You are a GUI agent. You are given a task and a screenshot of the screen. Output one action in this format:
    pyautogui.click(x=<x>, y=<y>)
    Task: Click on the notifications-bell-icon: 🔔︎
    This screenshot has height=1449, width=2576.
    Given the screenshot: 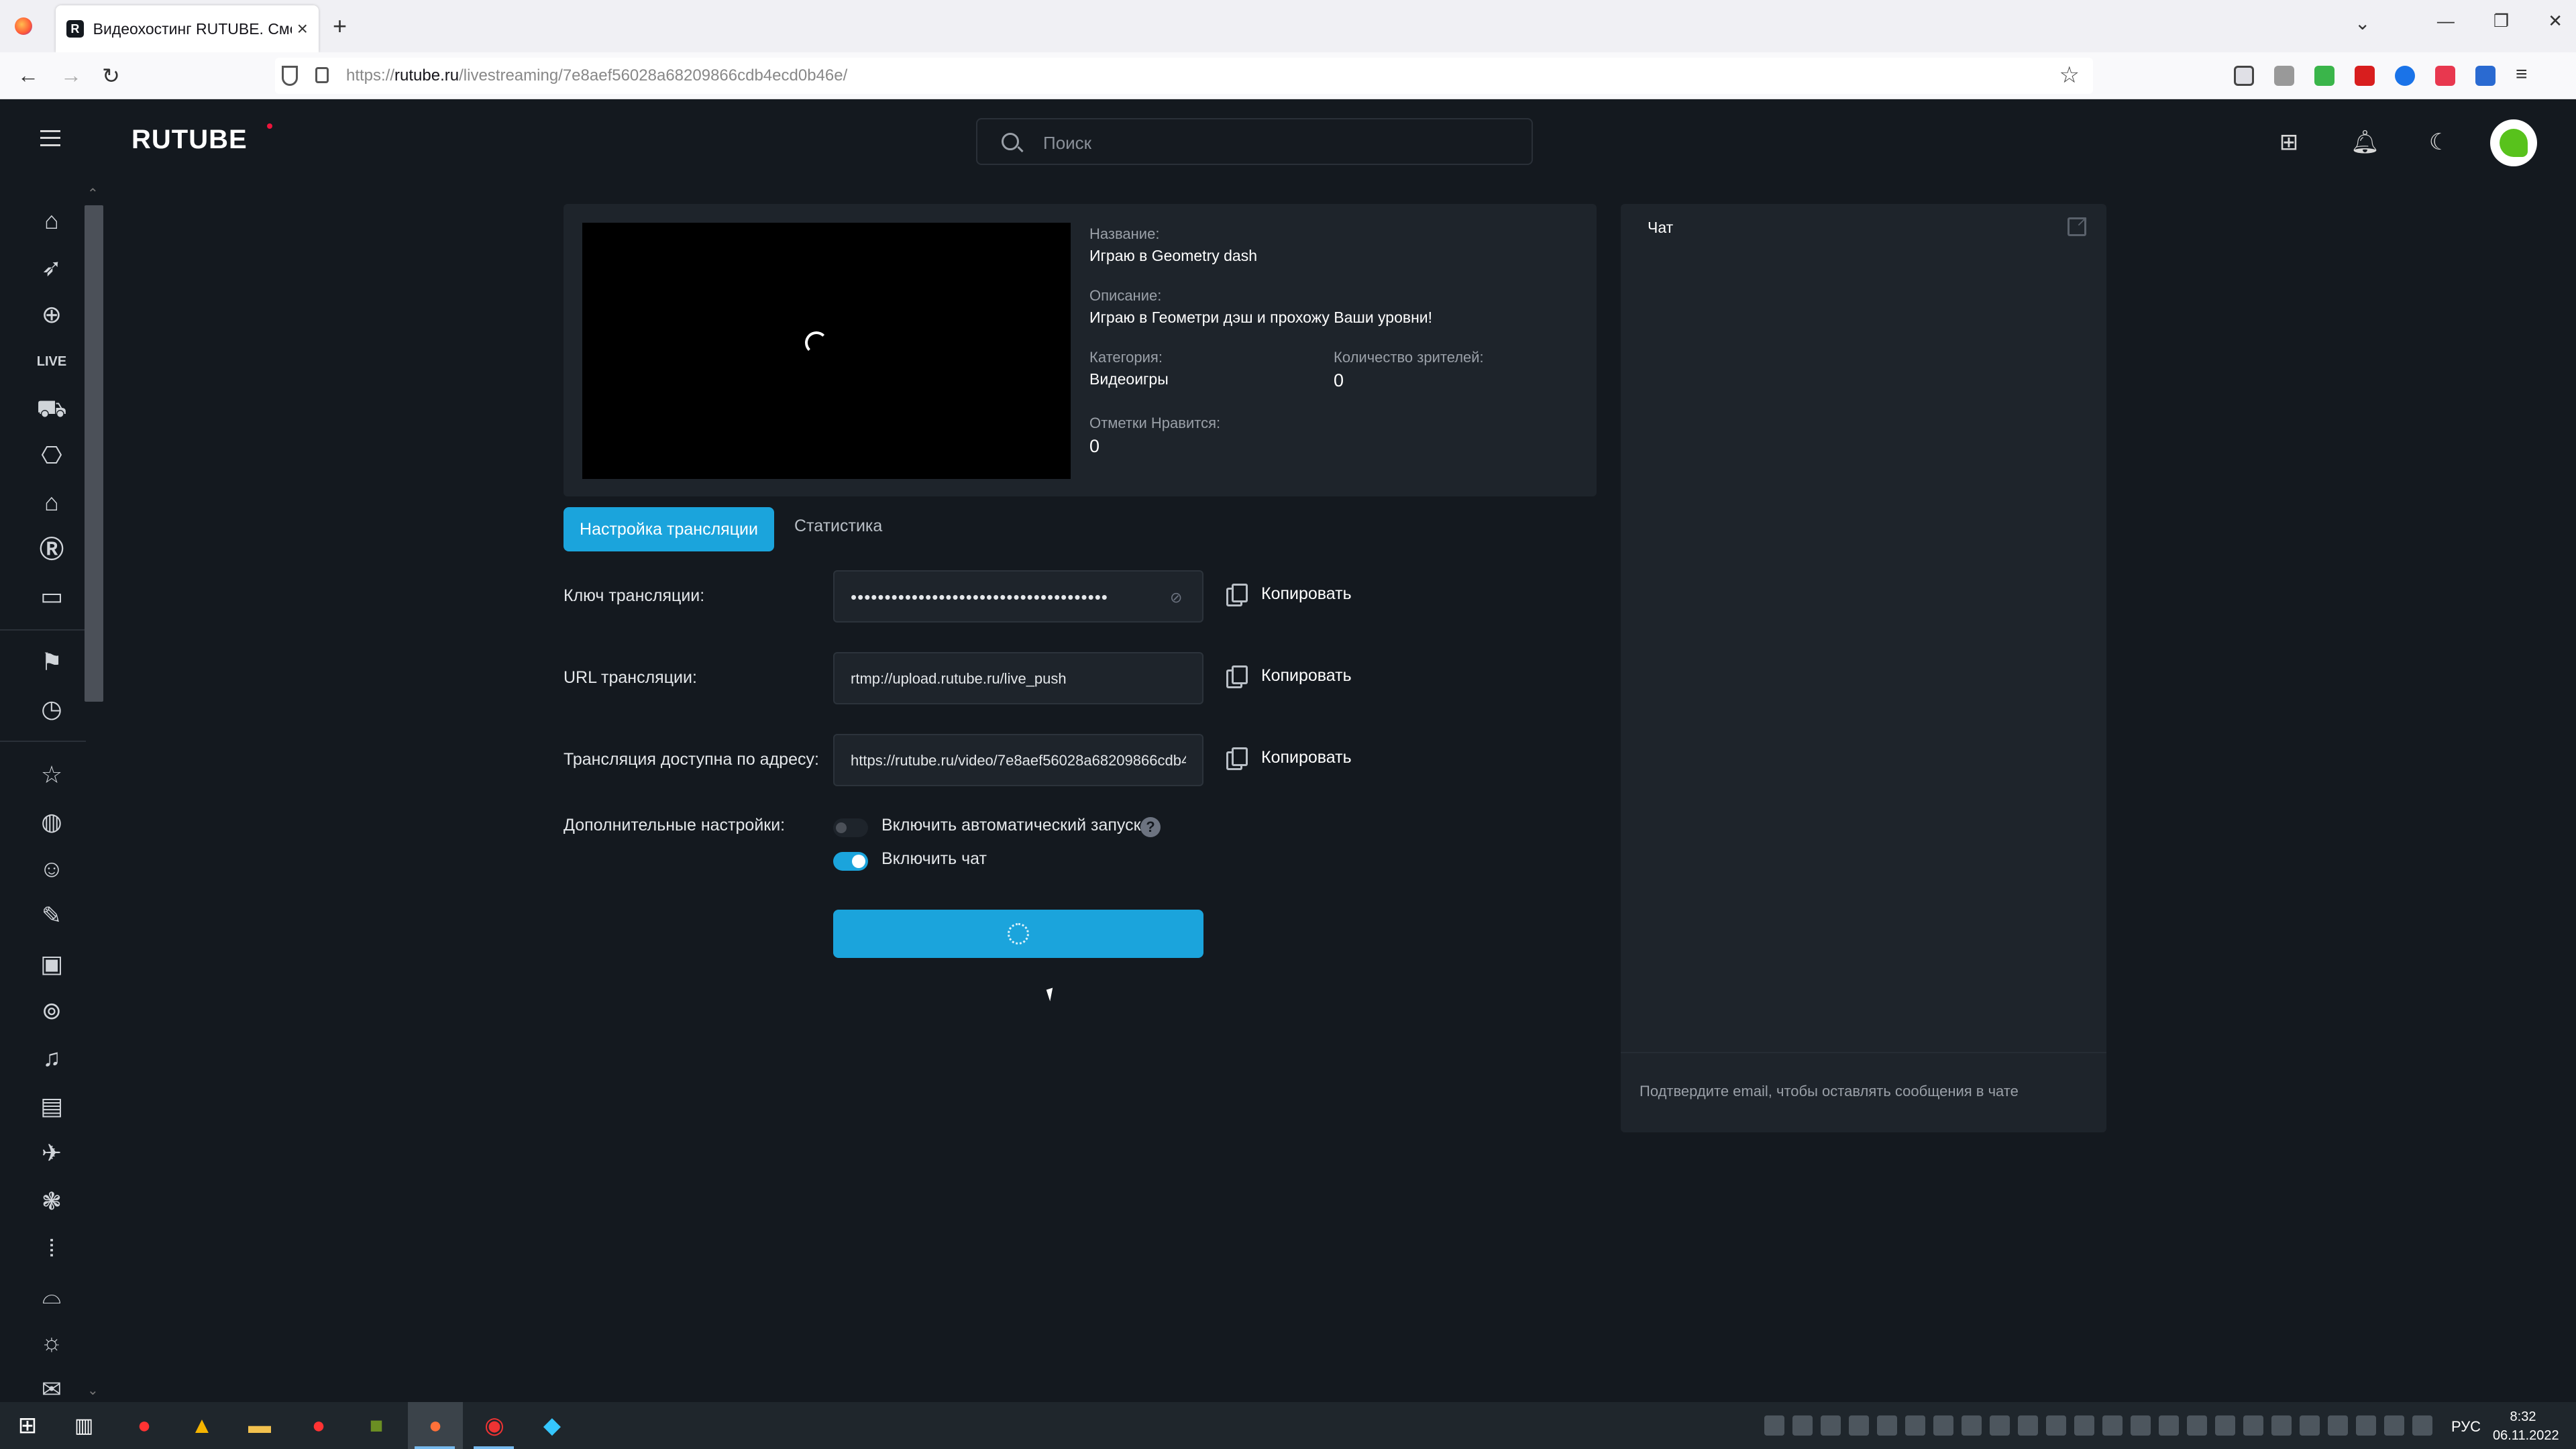 What is the action you would take?
    pyautogui.click(x=2365, y=142)
    